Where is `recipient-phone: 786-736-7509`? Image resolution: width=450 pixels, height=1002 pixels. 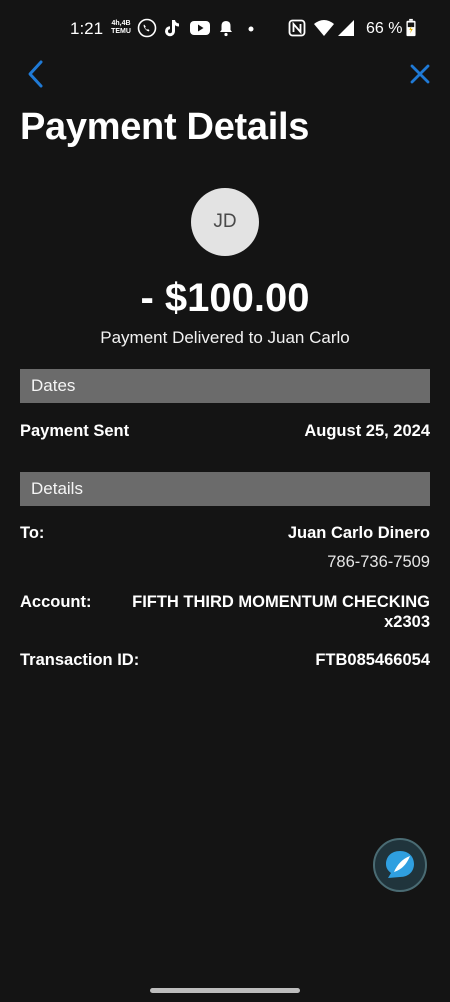 recipient-phone: 786-736-7509 is located at coordinates (378, 562).